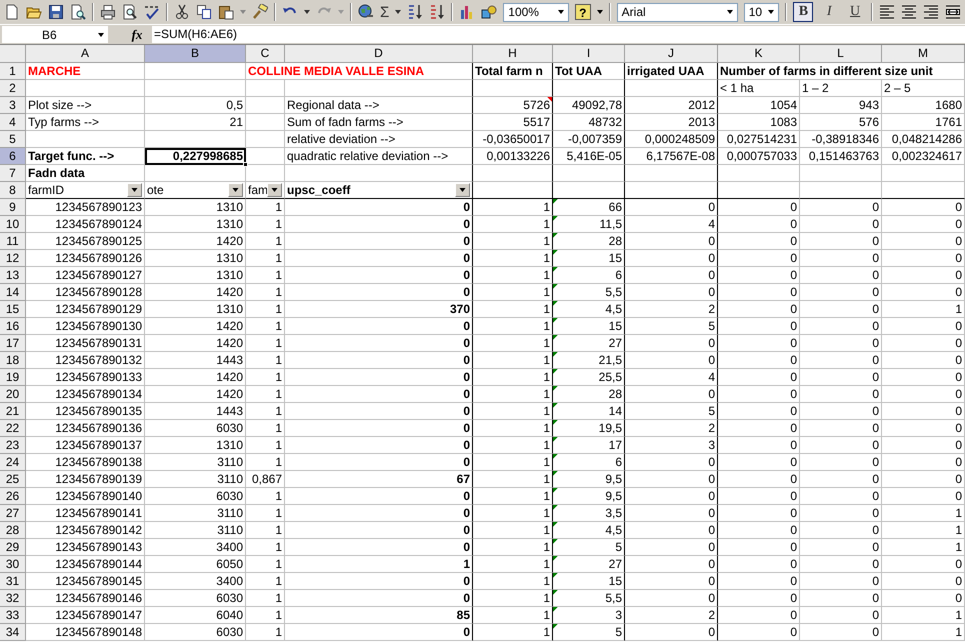 The height and width of the screenshot is (642, 965). What do you see at coordinates (13, 581) in the screenshot?
I see `row-header: 31` at bounding box center [13, 581].